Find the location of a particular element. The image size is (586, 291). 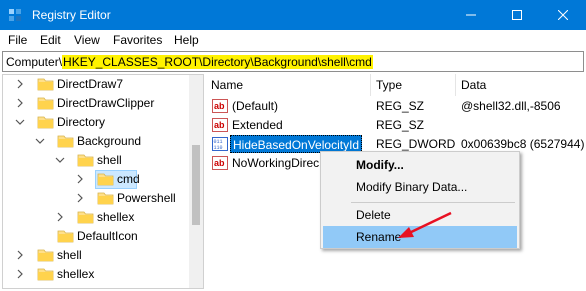

tree-item: cmd is located at coordinates (96, 179).